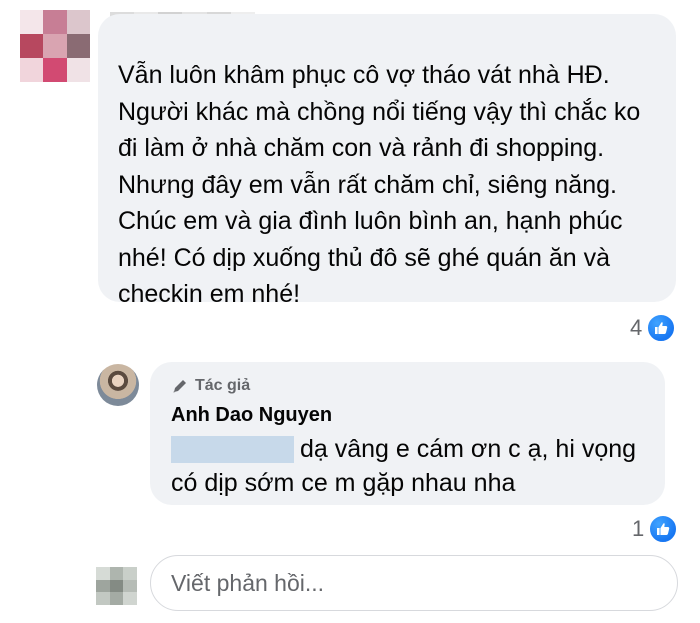 The width and height of the screenshot is (700, 623). What do you see at coordinates (414, 583) in the screenshot?
I see `reply-input` at bounding box center [414, 583].